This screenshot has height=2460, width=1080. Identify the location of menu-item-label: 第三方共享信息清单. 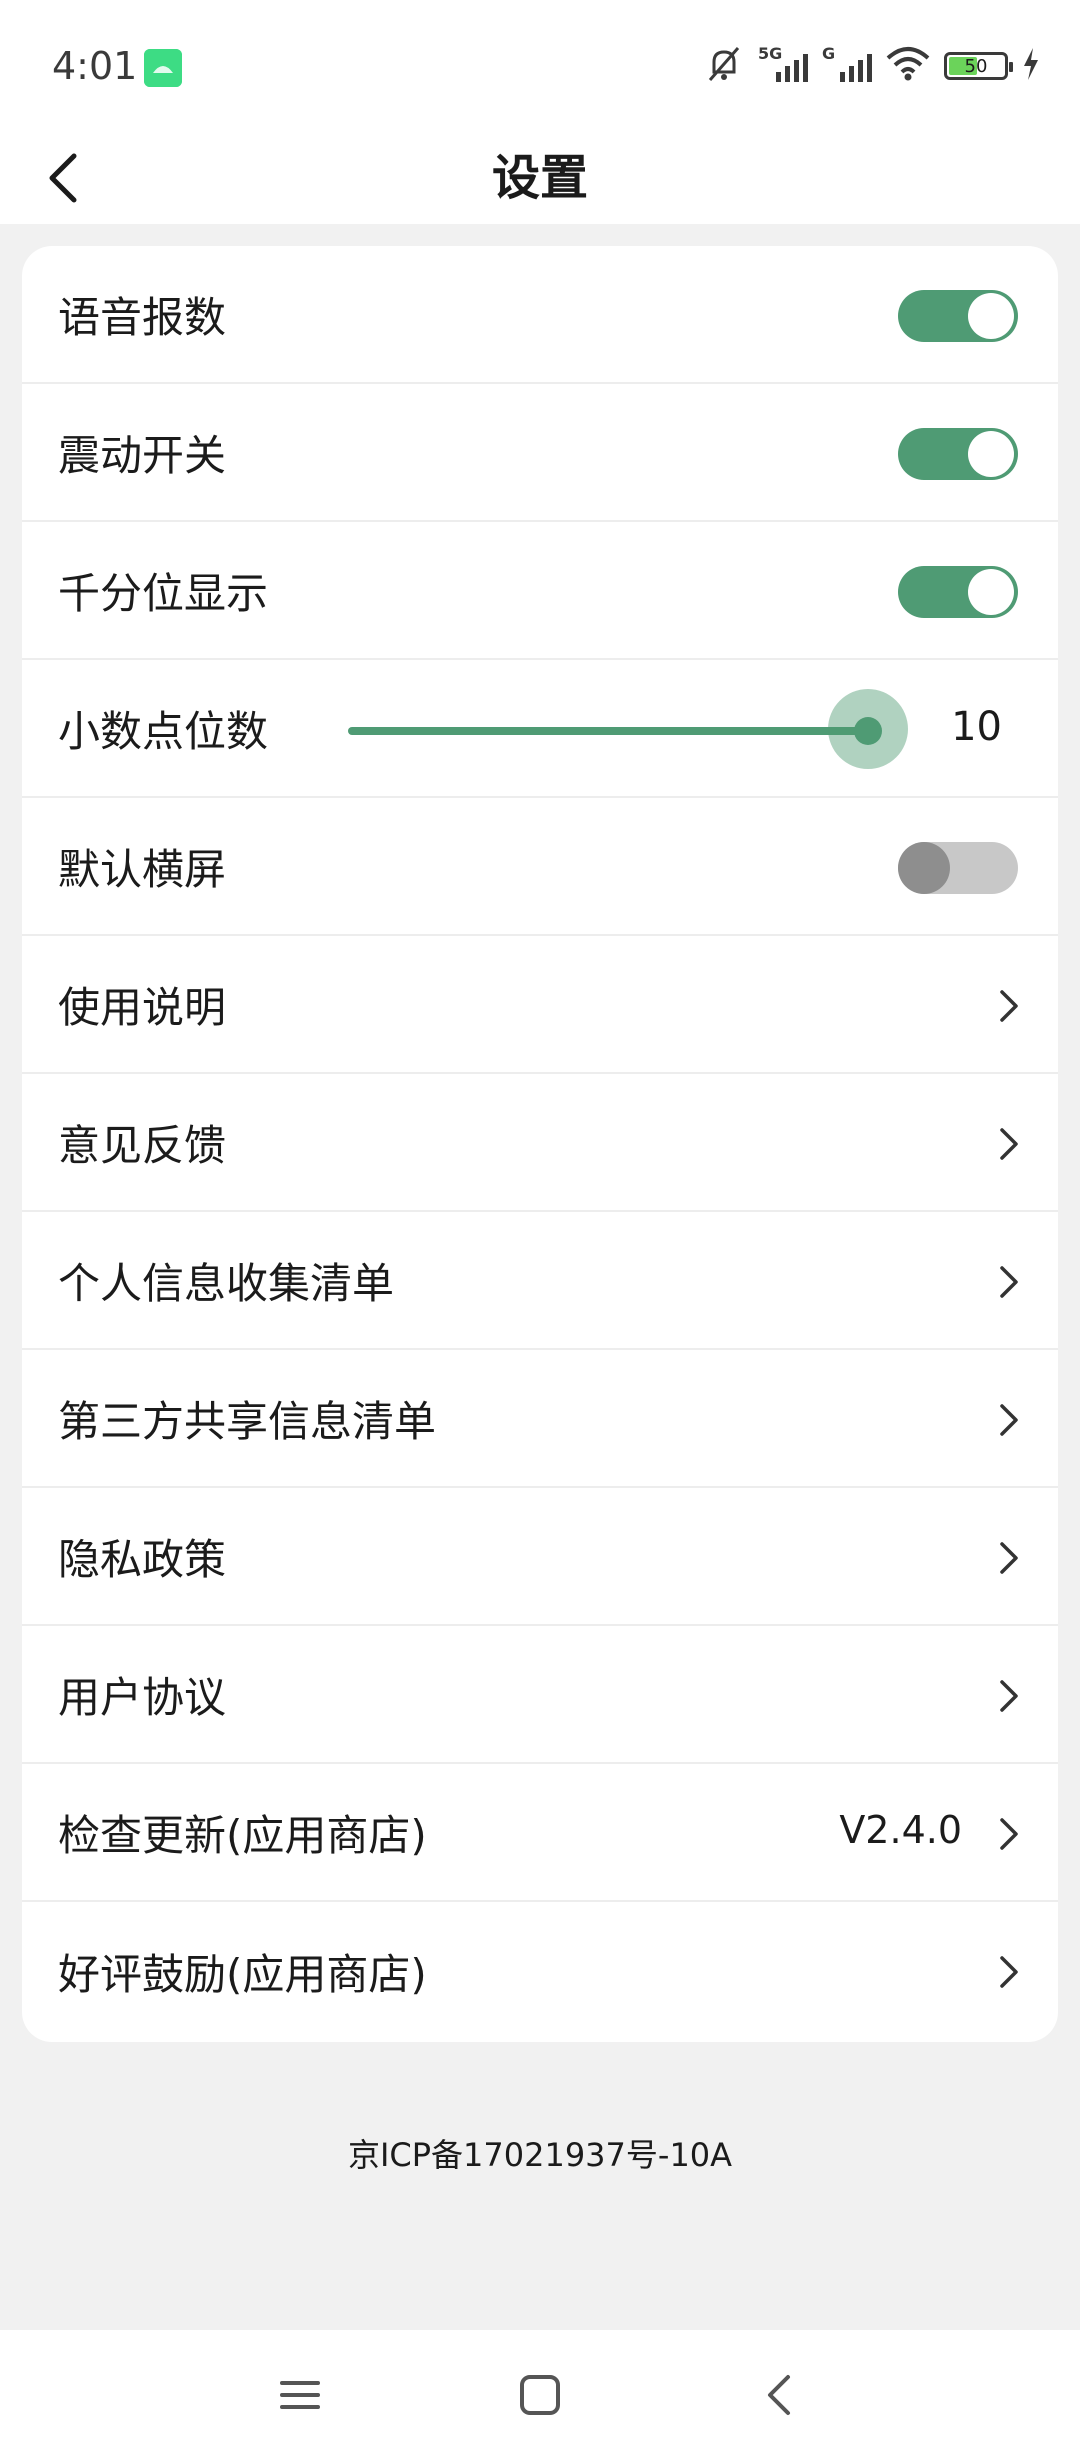
(247, 1421).